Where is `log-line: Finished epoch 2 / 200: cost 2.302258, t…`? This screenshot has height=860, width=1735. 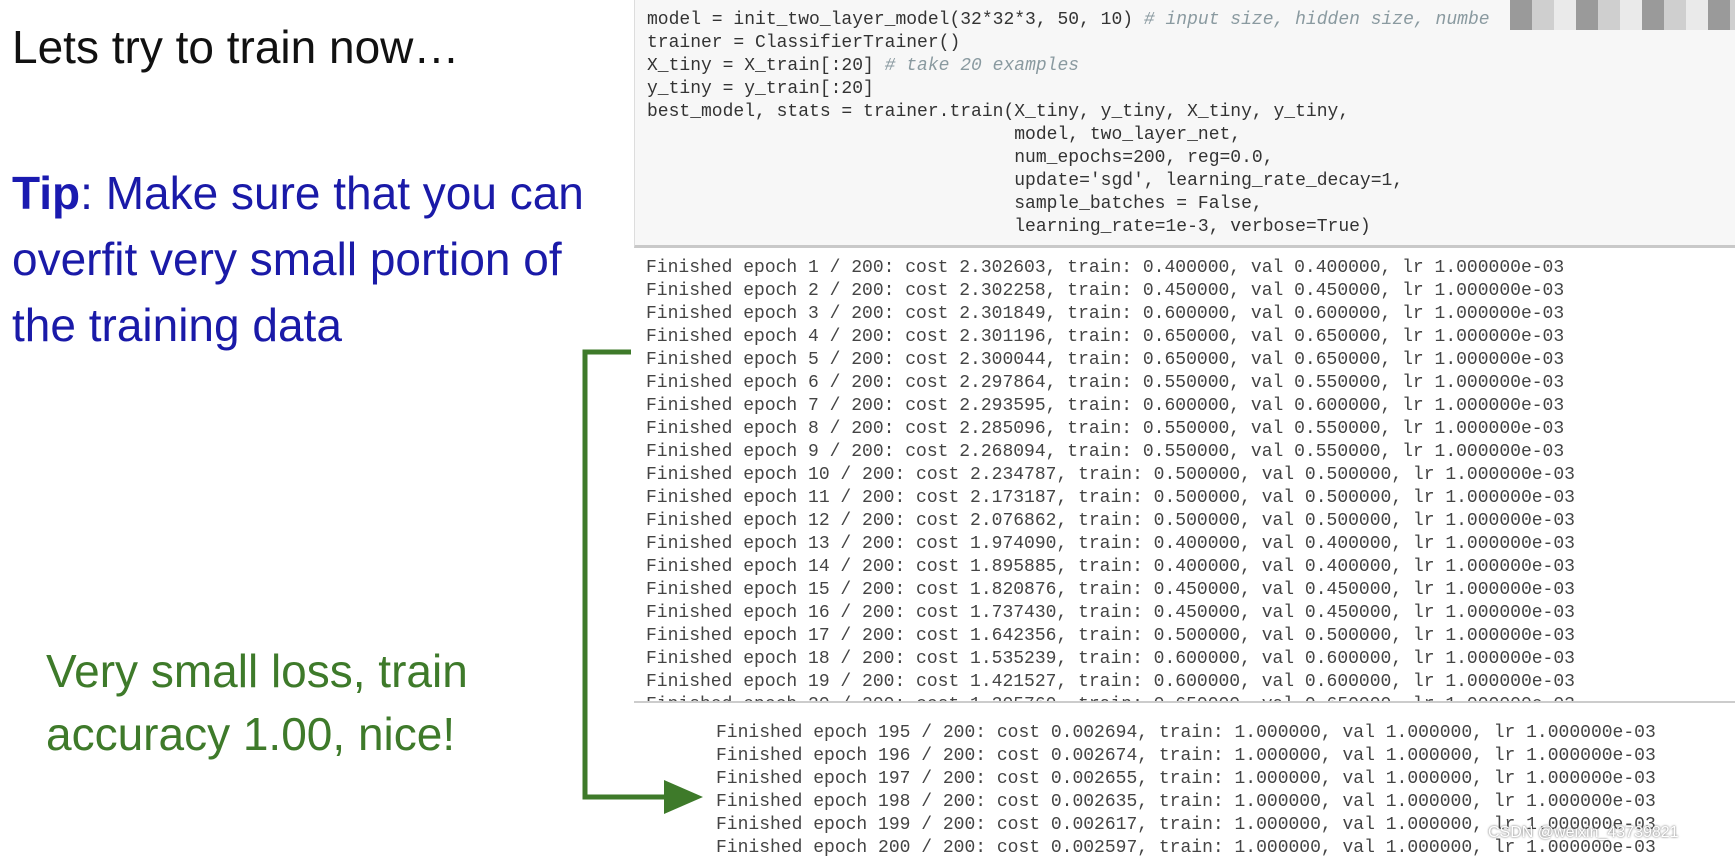
log-line: Finished epoch 2 / 200: cost 2.302258, t… is located at coordinates (1105, 291).